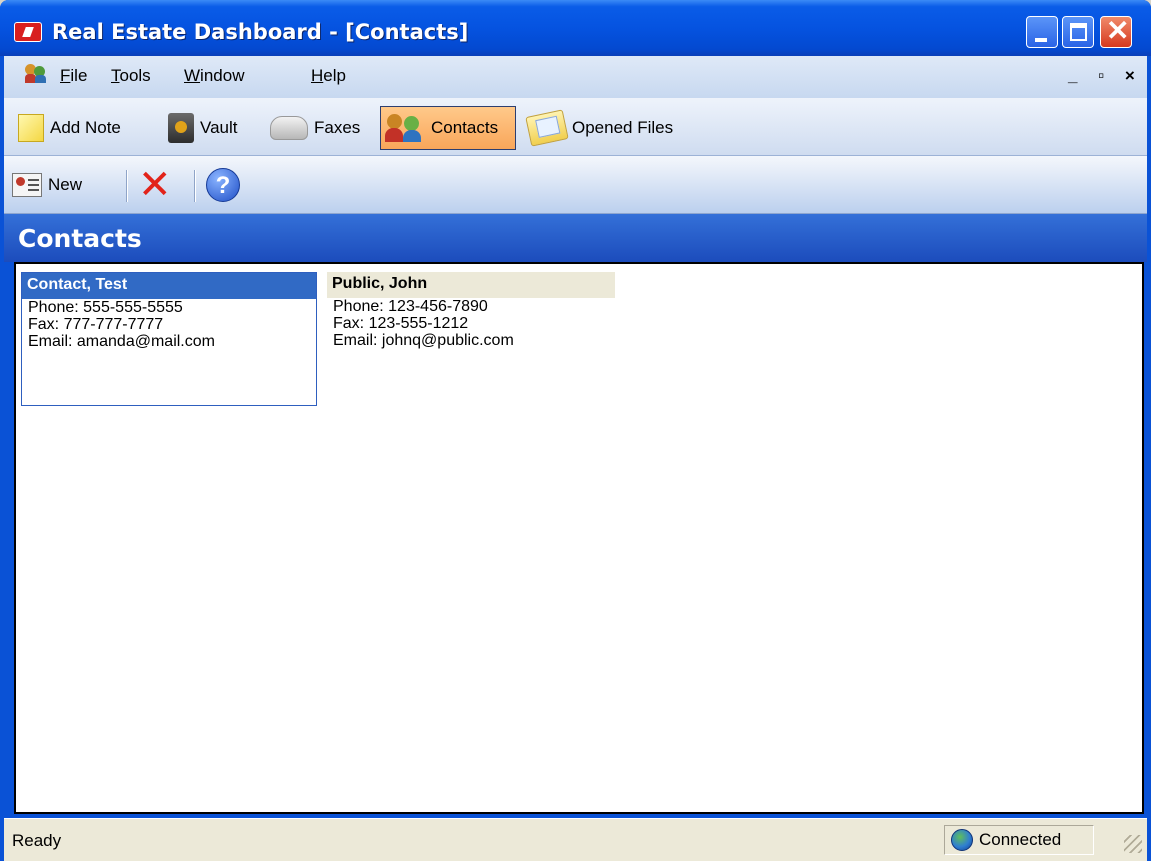 The height and width of the screenshot is (861, 1151). I want to click on status-bar: Ready Connected, so click(575, 839).